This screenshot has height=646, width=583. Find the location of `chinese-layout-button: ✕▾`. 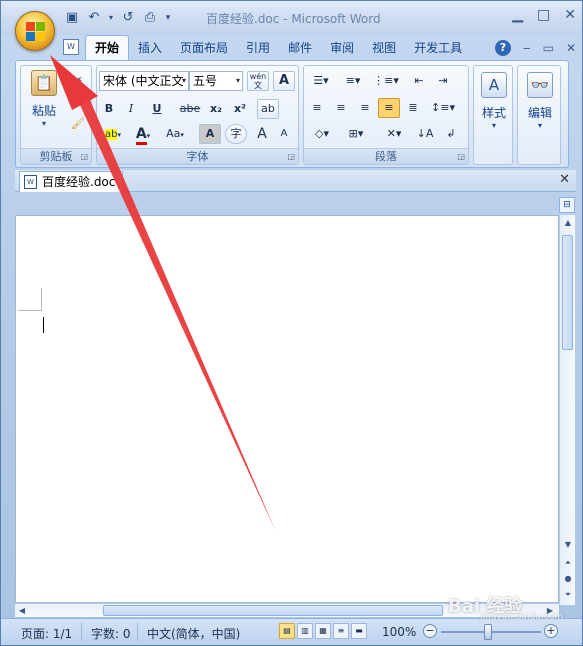

chinese-layout-button: ✕▾ is located at coordinates (394, 134).